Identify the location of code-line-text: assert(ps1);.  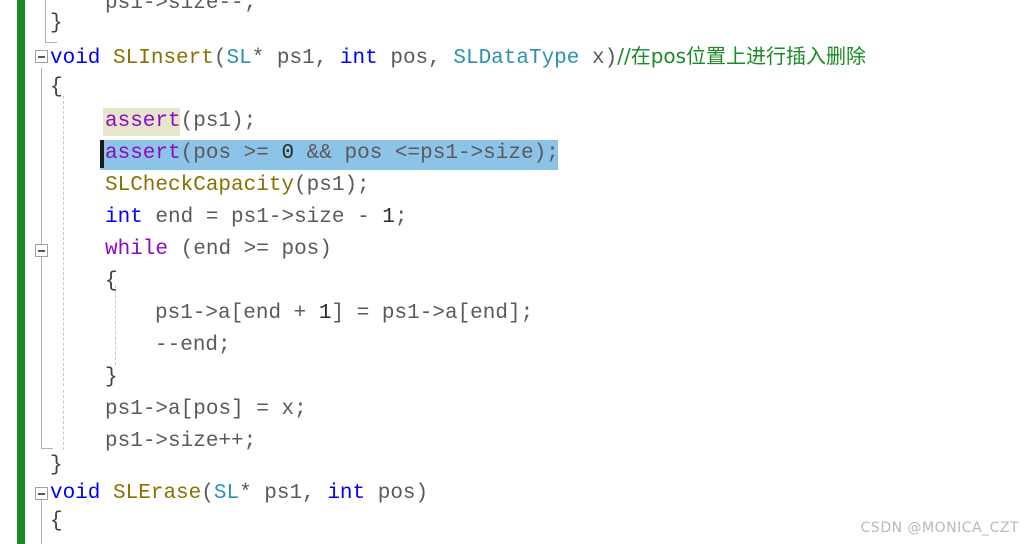
(180, 122).